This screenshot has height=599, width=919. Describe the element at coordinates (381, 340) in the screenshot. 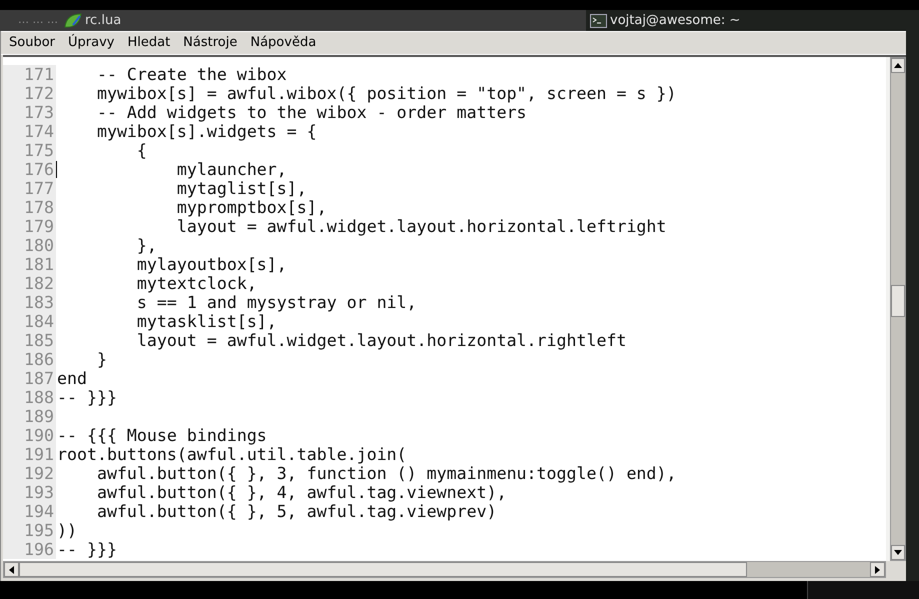

I see `code-line: layout = awful.widget.layout.horizontal.rightleft` at that location.